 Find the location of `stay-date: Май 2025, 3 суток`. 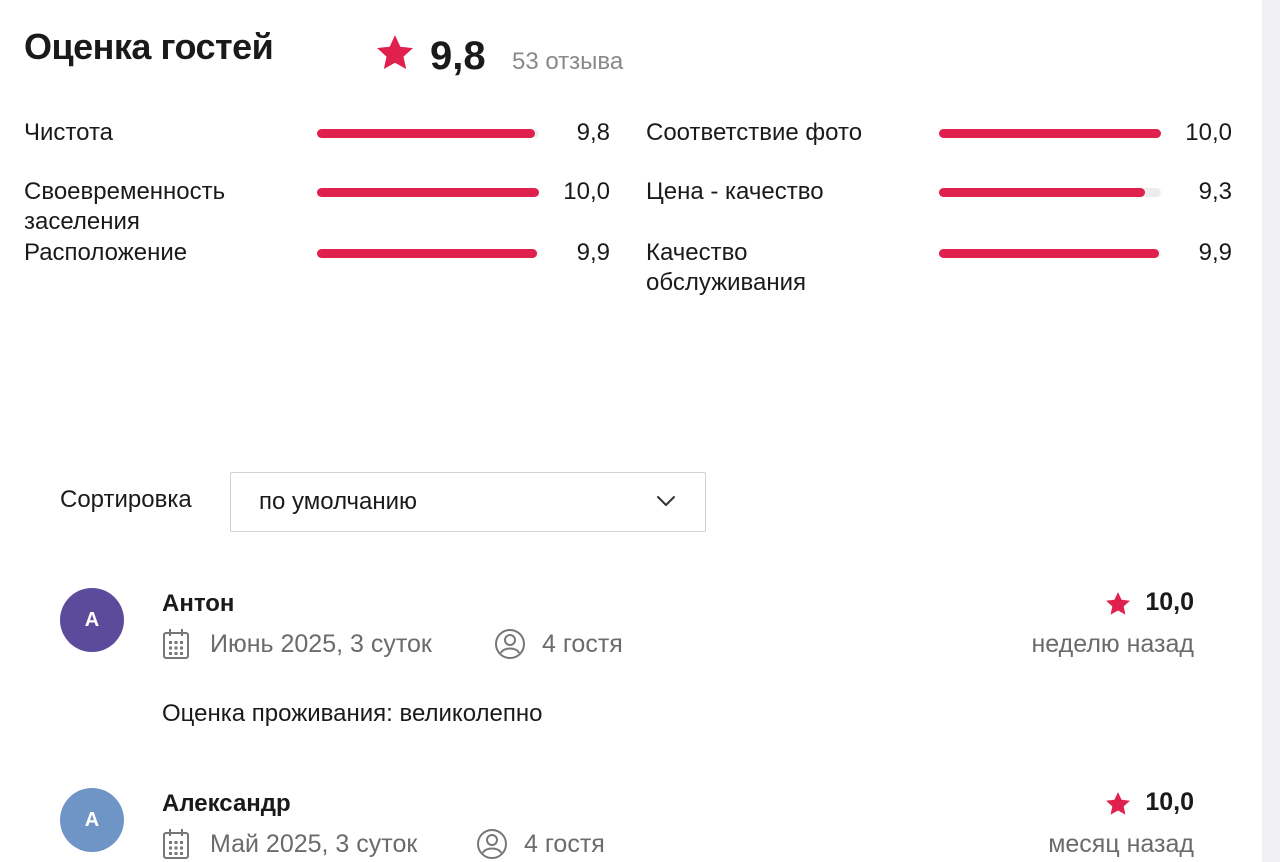

stay-date: Май 2025, 3 суток is located at coordinates (314, 844).